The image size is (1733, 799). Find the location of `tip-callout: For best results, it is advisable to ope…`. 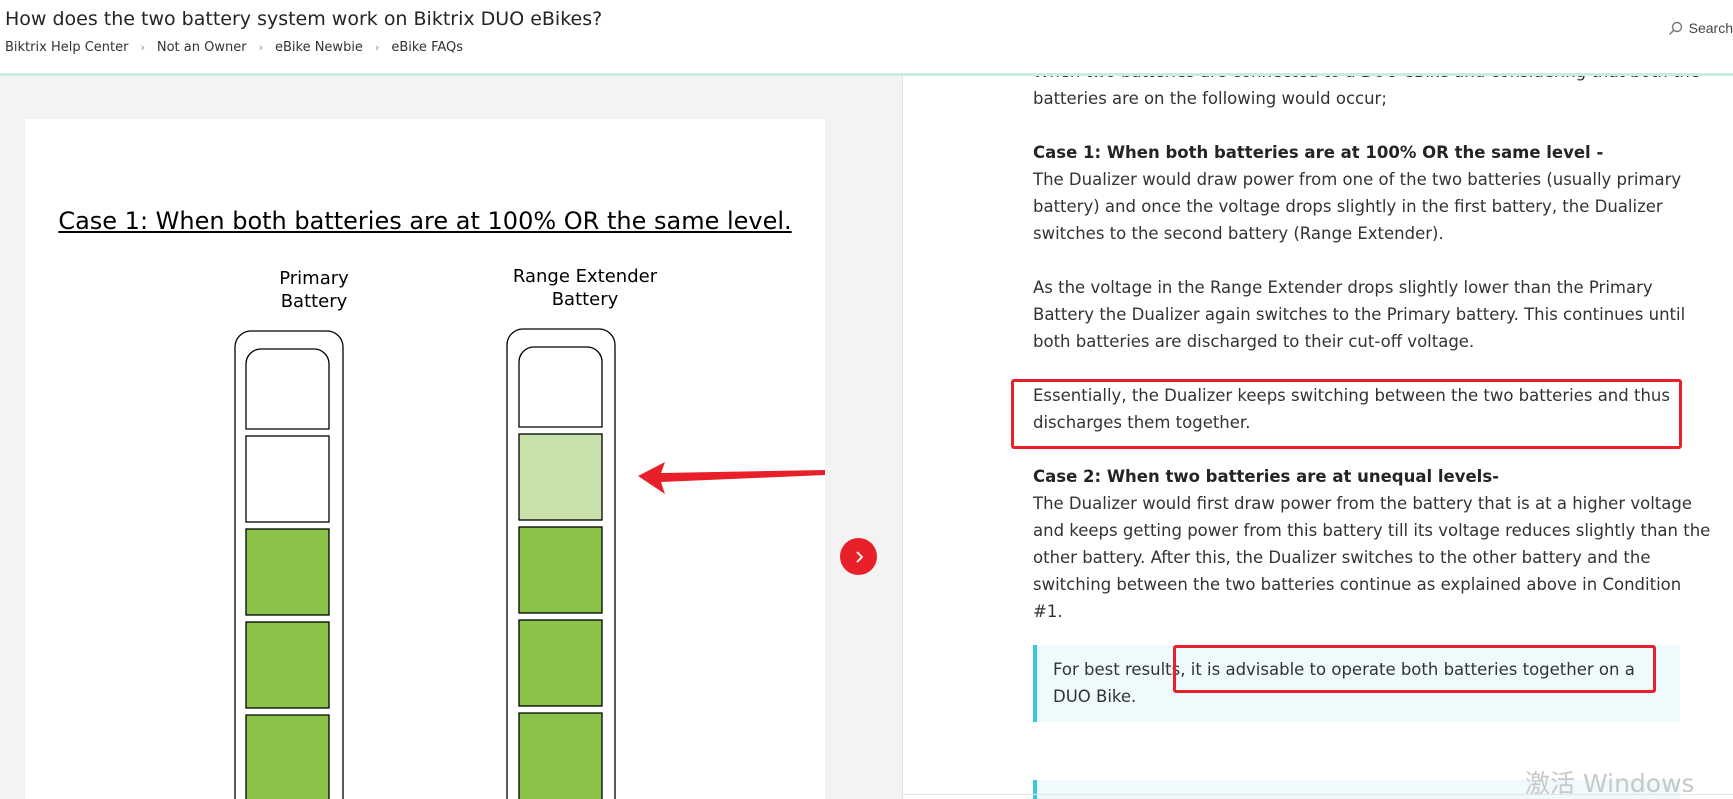

tip-callout: For best results, it is advisable to ope… is located at coordinates (1356, 683).